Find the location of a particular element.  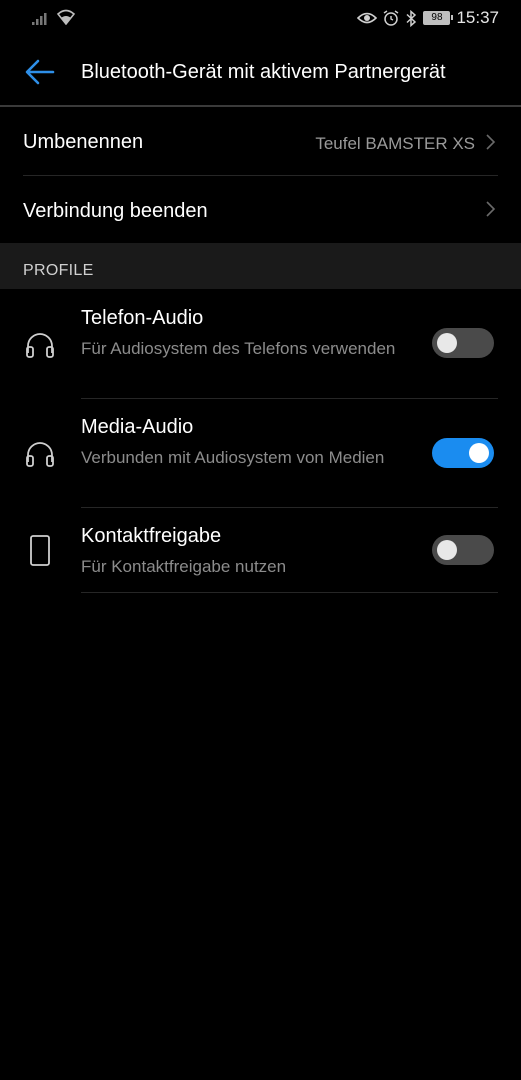

phone-icon is located at coordinates (40, 550).